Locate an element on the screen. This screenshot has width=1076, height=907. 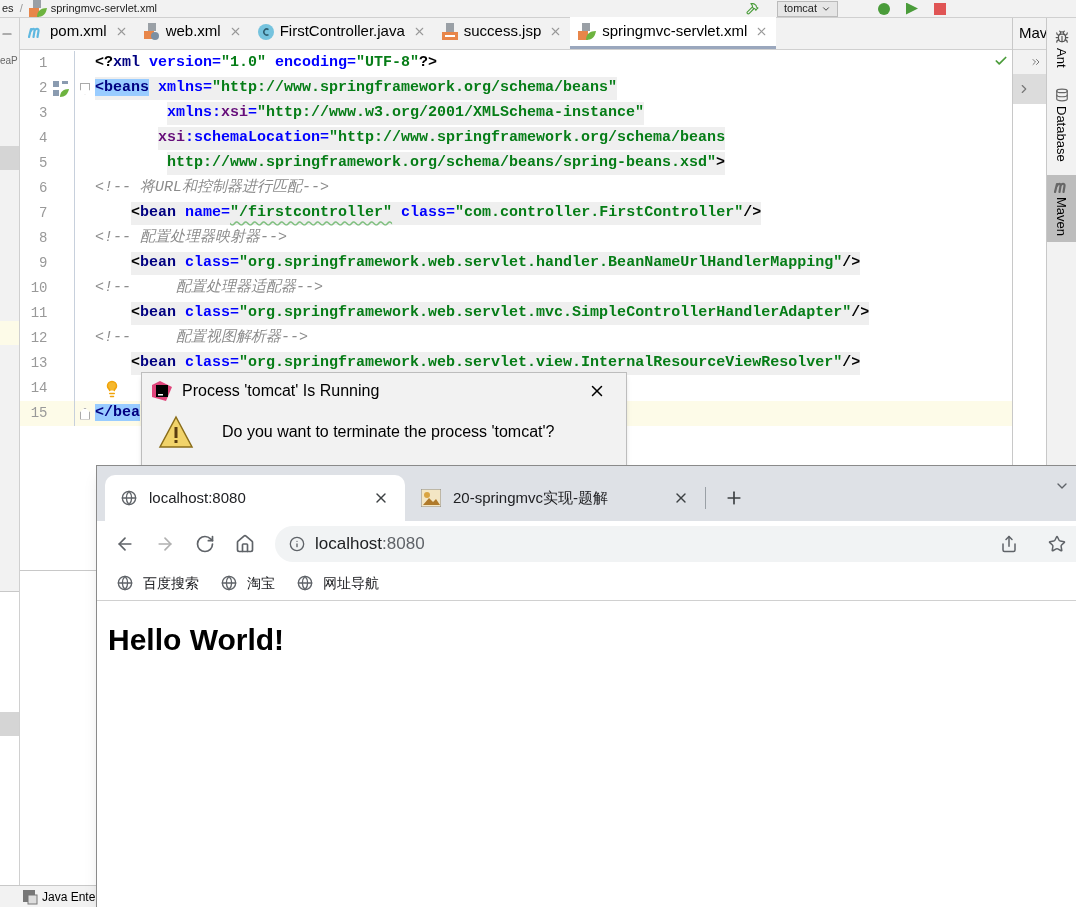
code-text: <!-- 配置视图解析器--> is located at coordinates (202, 338).